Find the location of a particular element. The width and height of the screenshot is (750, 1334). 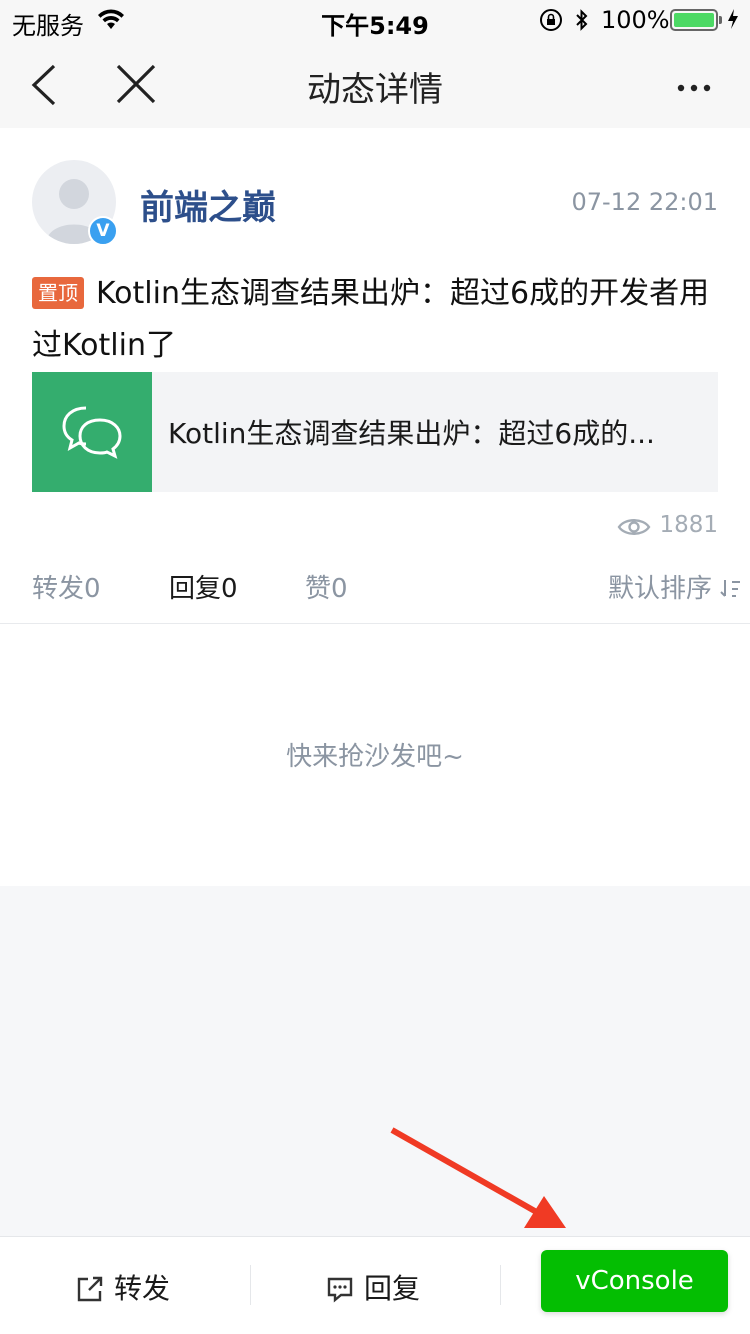

post-text: 置顶 Kotlin生态调查结果出炉：超过6成的开发者用过Kotlin了 is located at coordinates (377, 320).